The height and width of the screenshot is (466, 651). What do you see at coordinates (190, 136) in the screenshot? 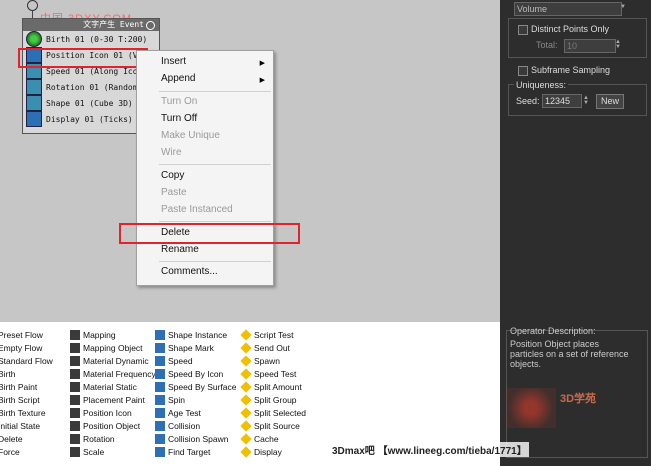
I see `menu-item-make-unique: Make Unique` at bounding box center [190, 136].